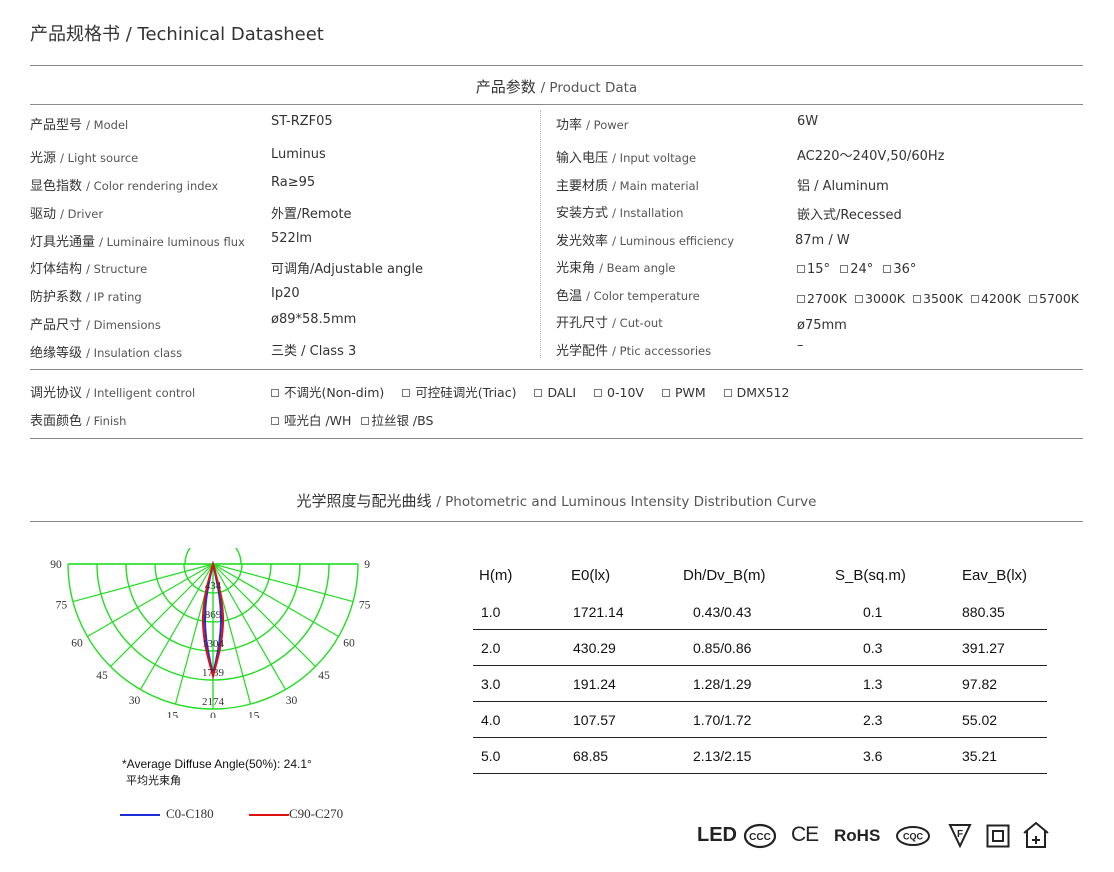 The width and height of the screenshot is (1114, 872). Describe the element at coordinates (140, 815) in the screenshot. I see `legend-line-c0` at that location.